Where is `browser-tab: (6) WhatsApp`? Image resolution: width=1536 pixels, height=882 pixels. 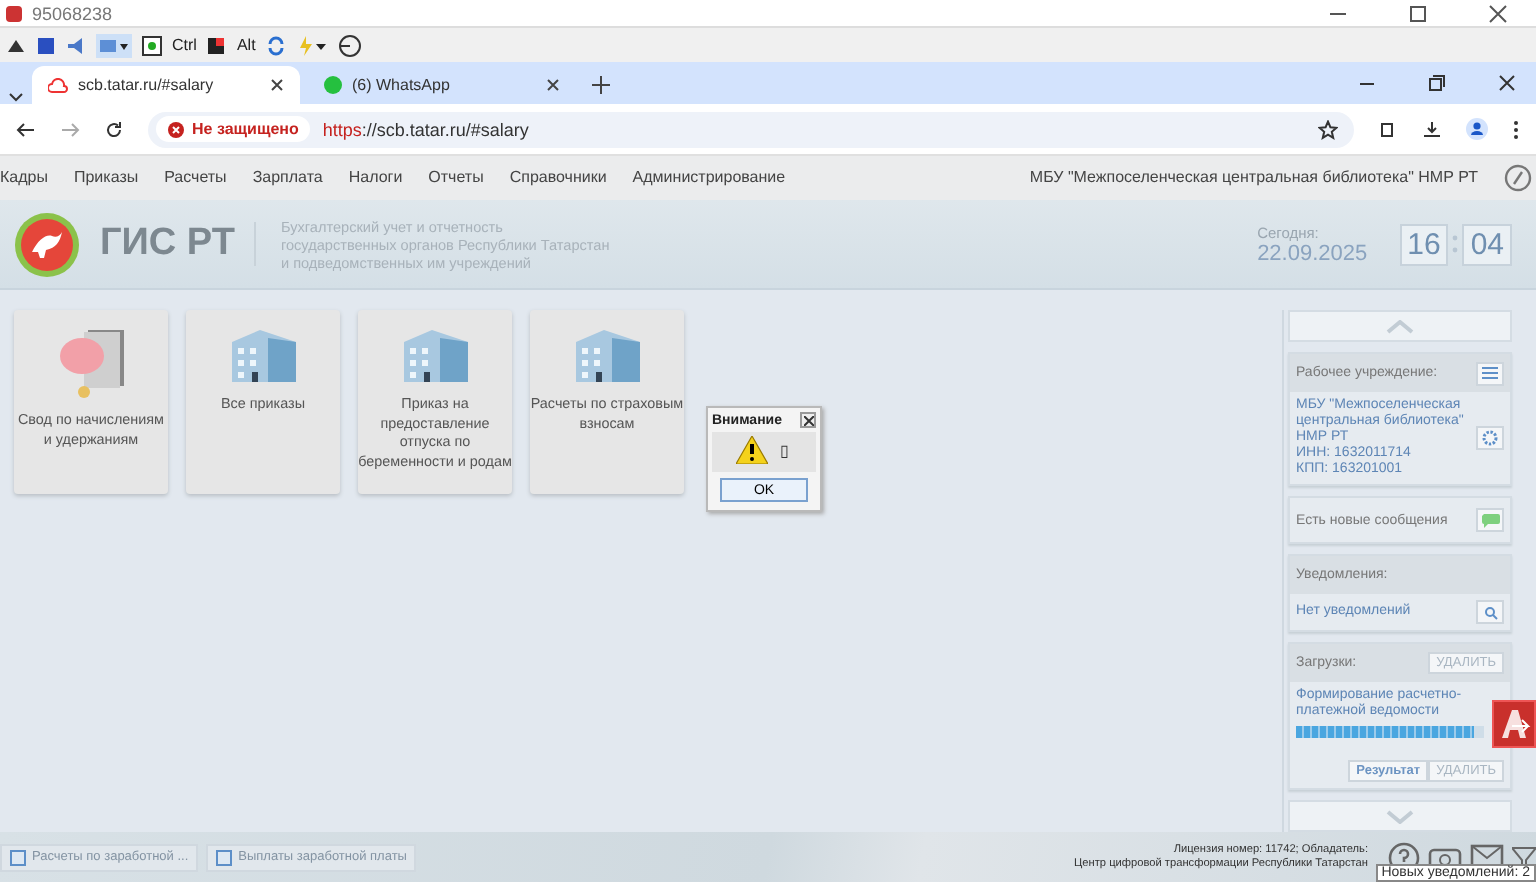
browser-tab: (6) WhatsApp is located at coordinates (442, 85).